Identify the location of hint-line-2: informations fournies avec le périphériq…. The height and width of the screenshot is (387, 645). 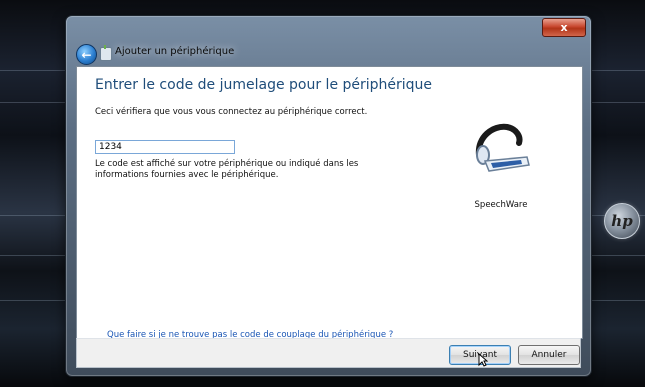
(187, 175).